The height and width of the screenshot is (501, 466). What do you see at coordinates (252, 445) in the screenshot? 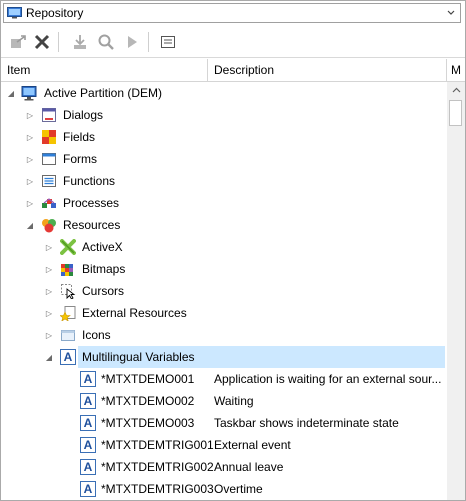
I see `variable-description: External event` at bounding box center [252, 445].